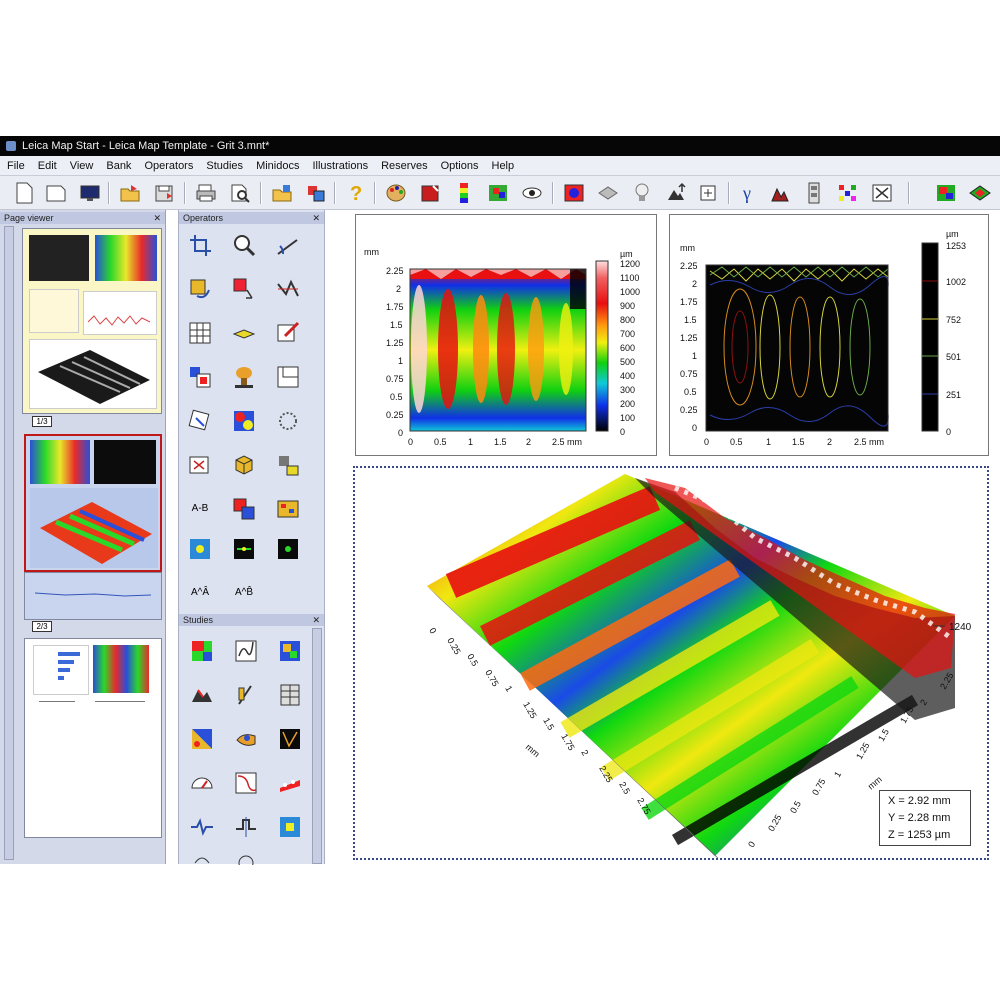 This screenshot has width=1000, height=1000. Describe the element at coordinates (200, 593) in the screenshot. I see `operator-a1: A^Â` at that location.